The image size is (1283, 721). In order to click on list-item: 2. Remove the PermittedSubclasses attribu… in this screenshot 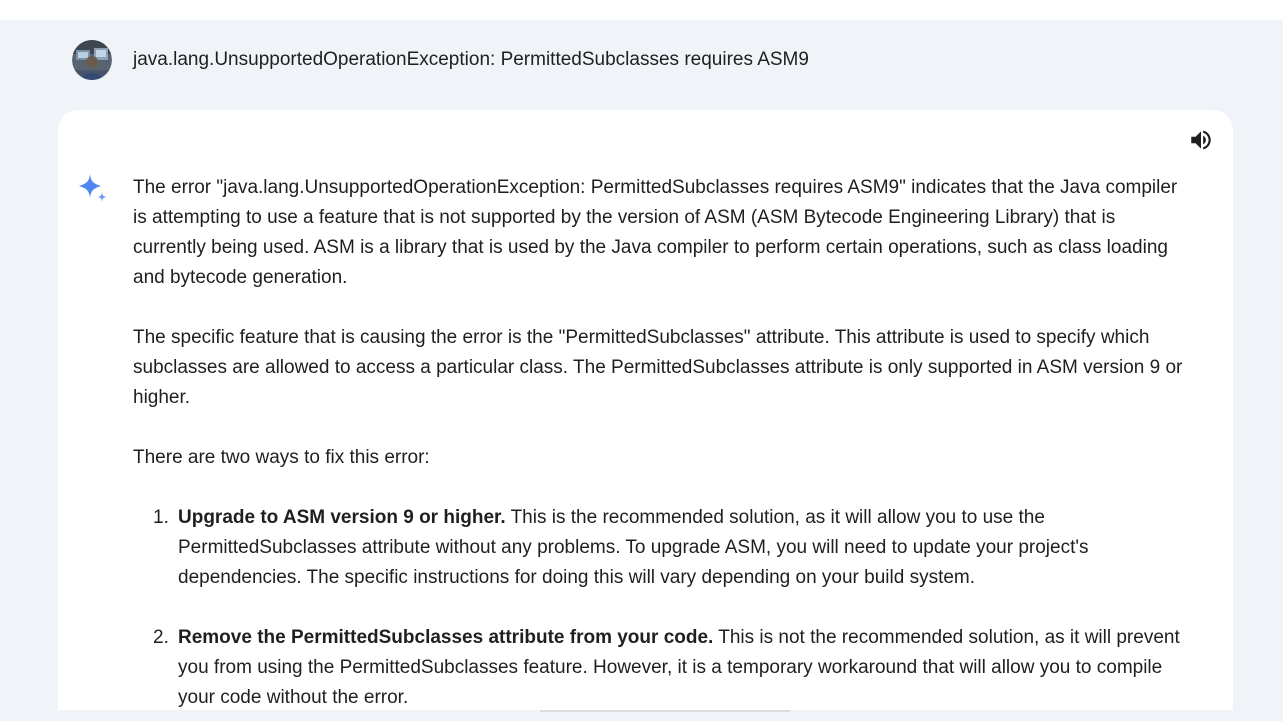, I will do `click(663, 668)`.